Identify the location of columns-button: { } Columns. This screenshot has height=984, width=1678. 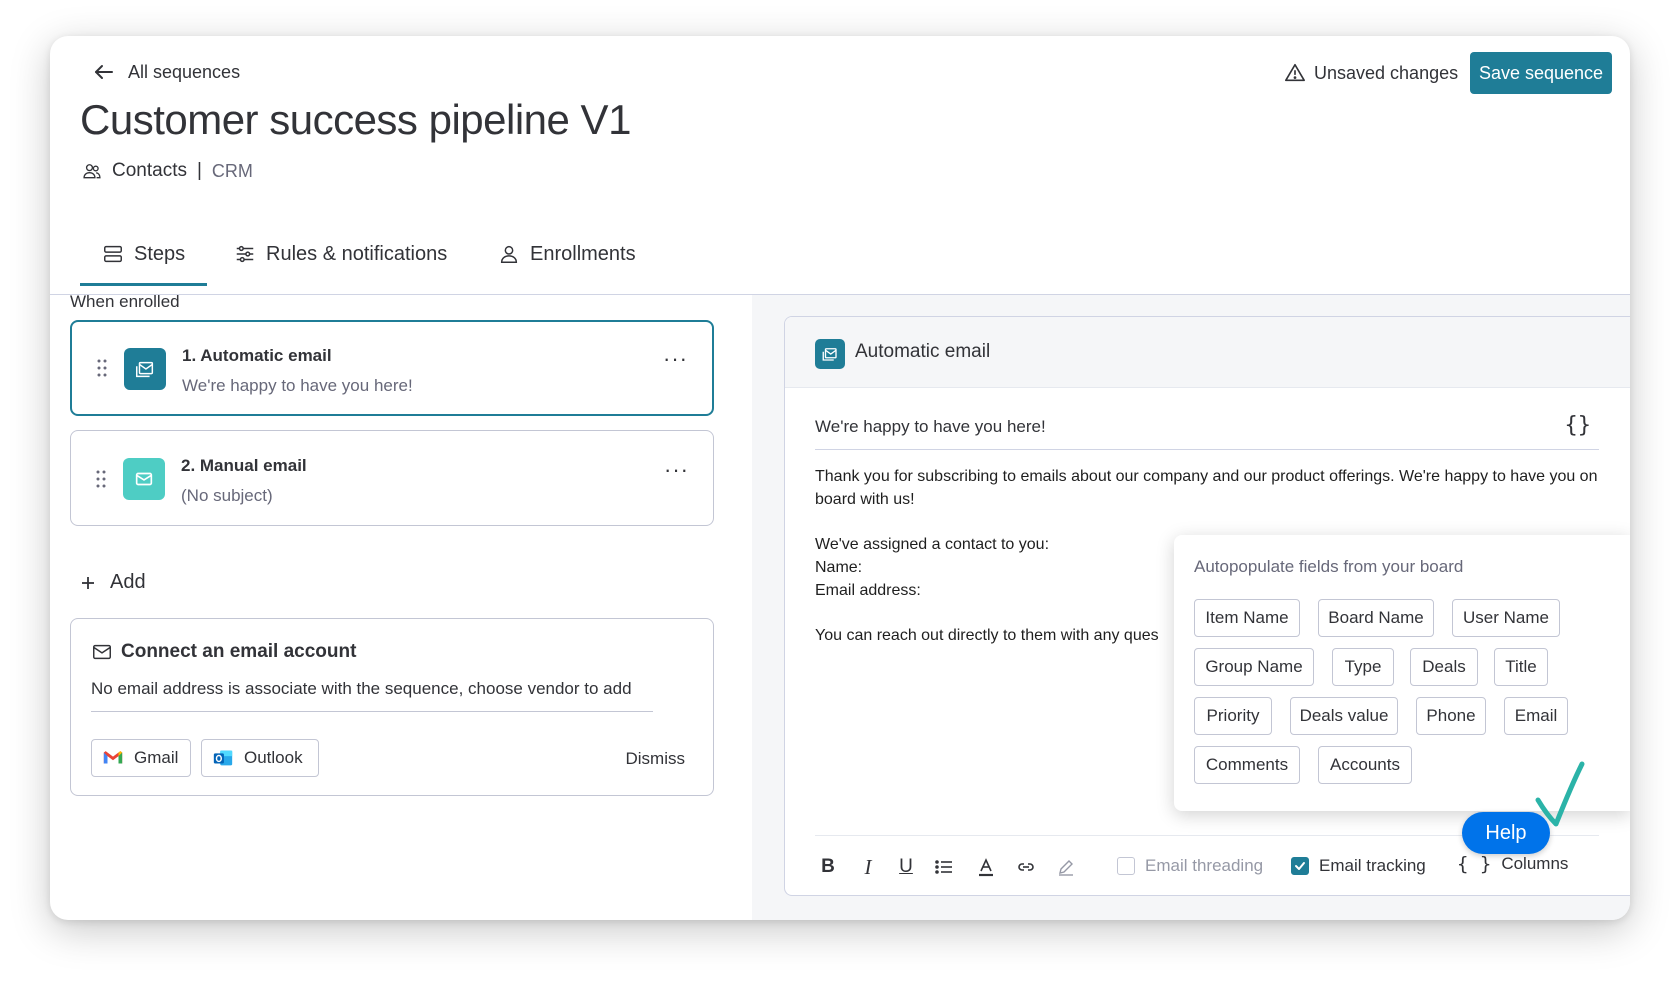
(1512, 864).